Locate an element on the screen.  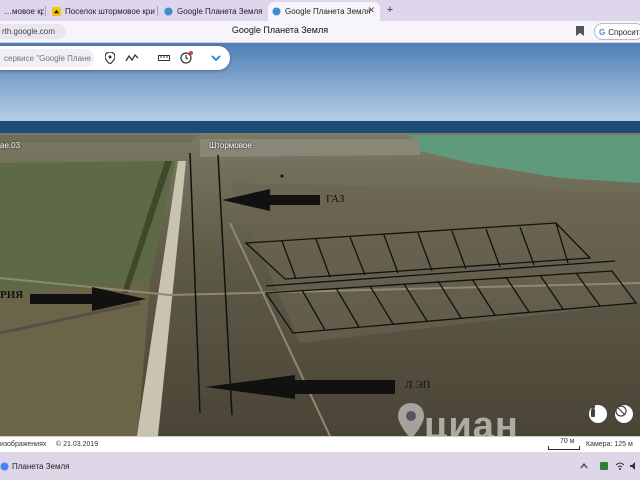
speaker-icon is located at coordinates (634, 466).